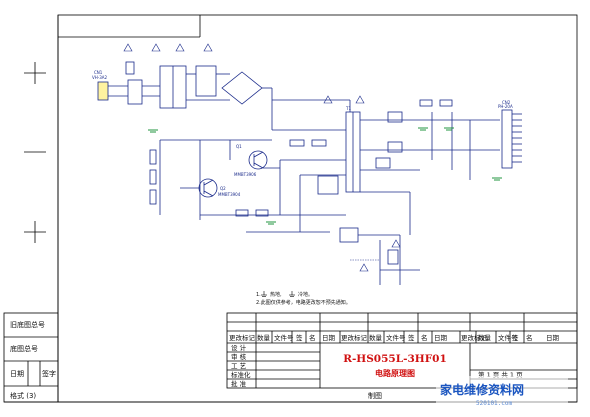 The height and width of the screenshot is (417, 590). I want to click on format-label: 格式 (3), so click(23, 395).